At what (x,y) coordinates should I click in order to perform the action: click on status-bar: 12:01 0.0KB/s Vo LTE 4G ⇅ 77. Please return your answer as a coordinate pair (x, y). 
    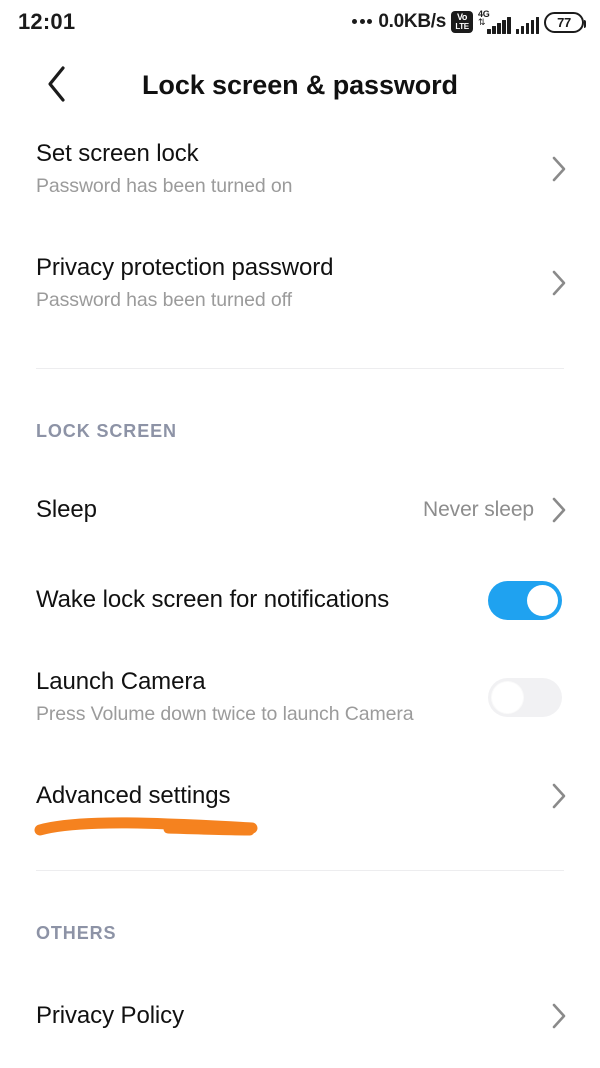
    Looking at the image, I should click on (300, 22).